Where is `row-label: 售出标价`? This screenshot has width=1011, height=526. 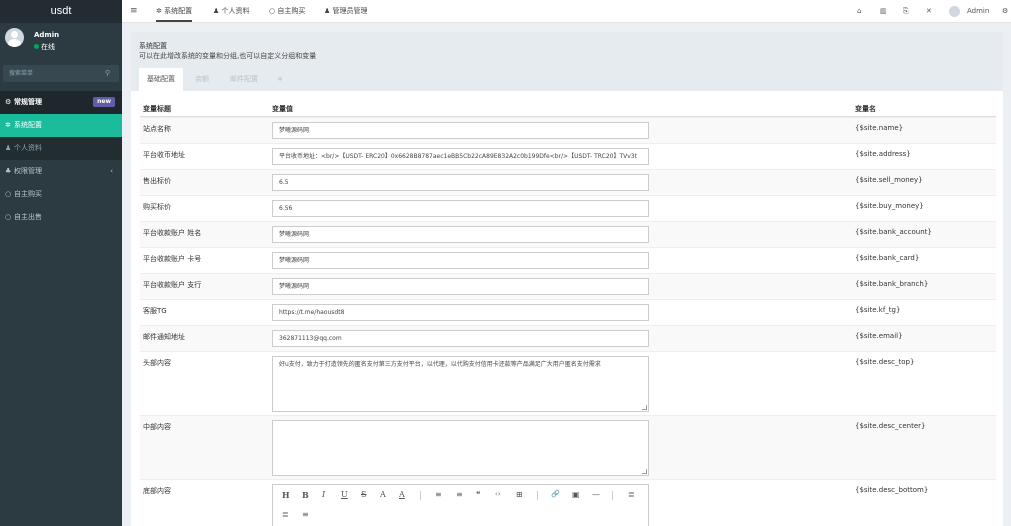 row-label: 售出标价 is located at coordinates (157, 181).